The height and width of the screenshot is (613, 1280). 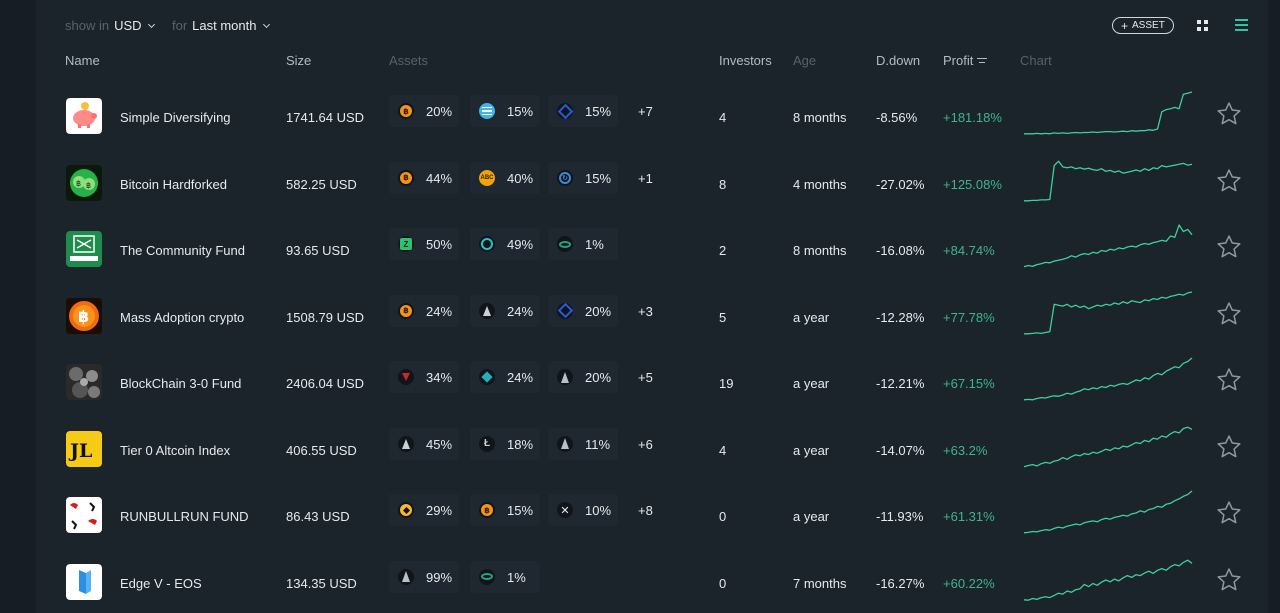 I want to click on period-filter: for Last month, so click(x=221, y=25).